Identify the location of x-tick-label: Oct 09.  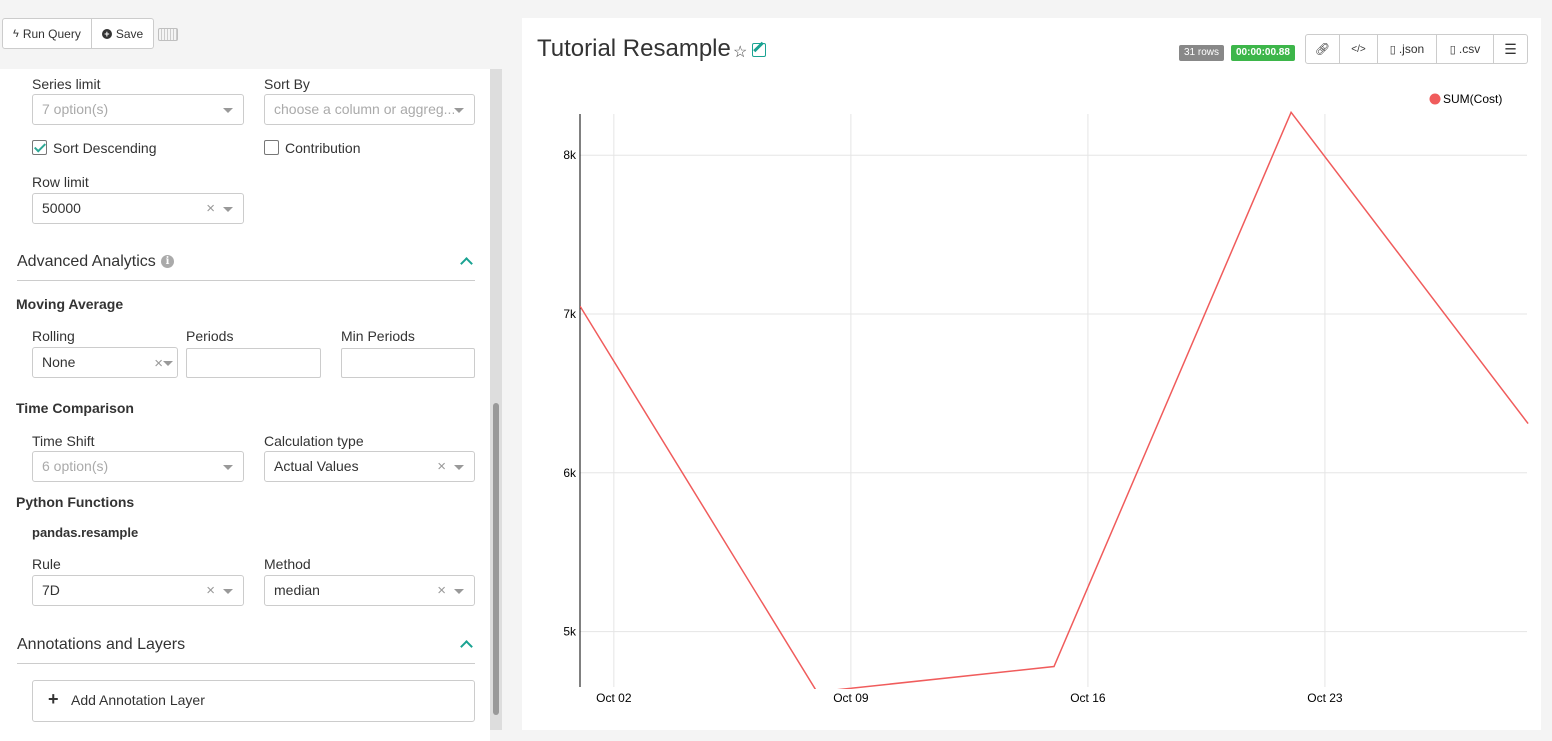
(851, 698).